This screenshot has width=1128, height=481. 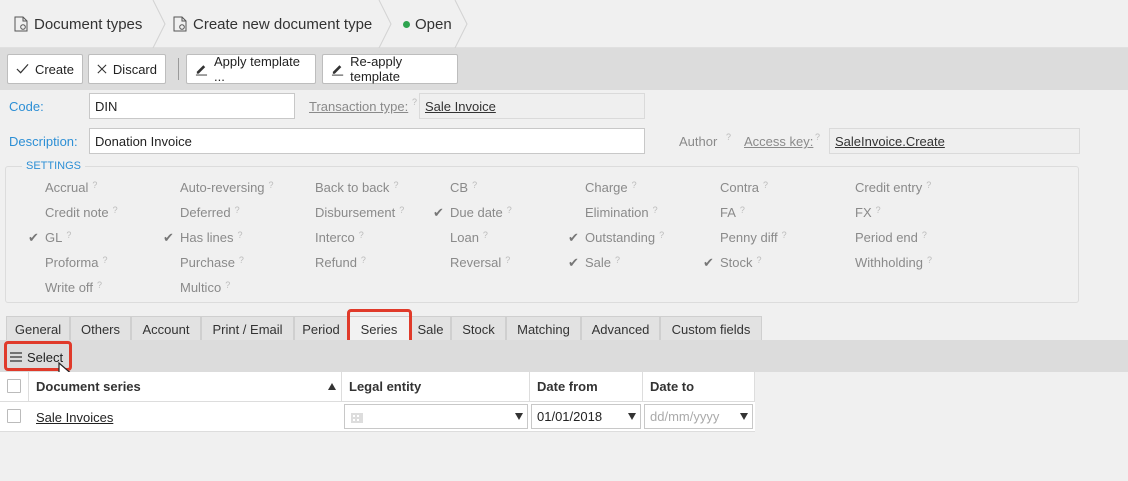 What do you see at coordinates (480, 262) in the screenshot?
I see `setting-reversal: Reversal?` at bounding box center [480, 262].